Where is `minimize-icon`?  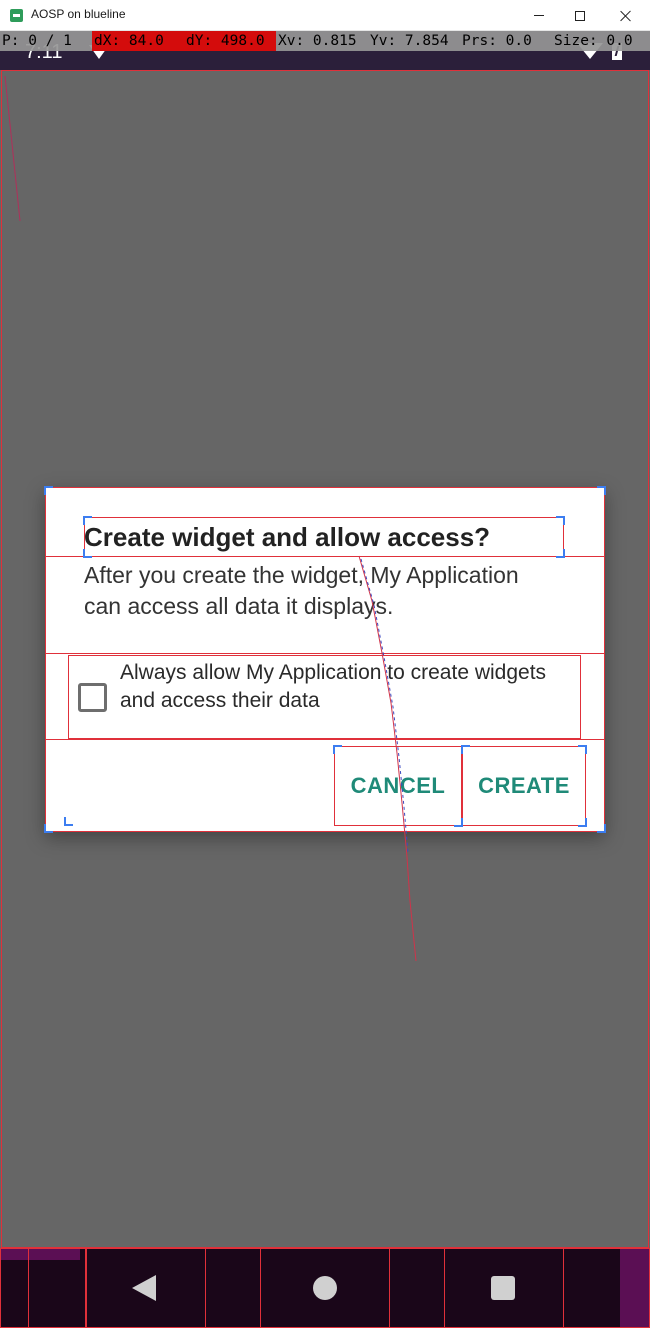
minimize-icon is located at coordinates (539, 15).